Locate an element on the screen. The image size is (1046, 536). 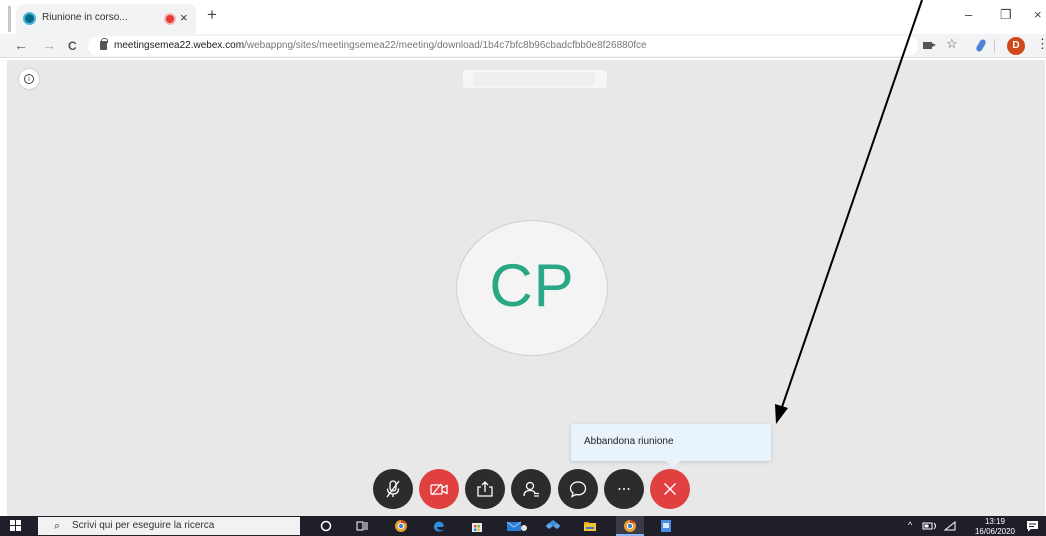
video-off-icon is located at coordinates (439, 489).